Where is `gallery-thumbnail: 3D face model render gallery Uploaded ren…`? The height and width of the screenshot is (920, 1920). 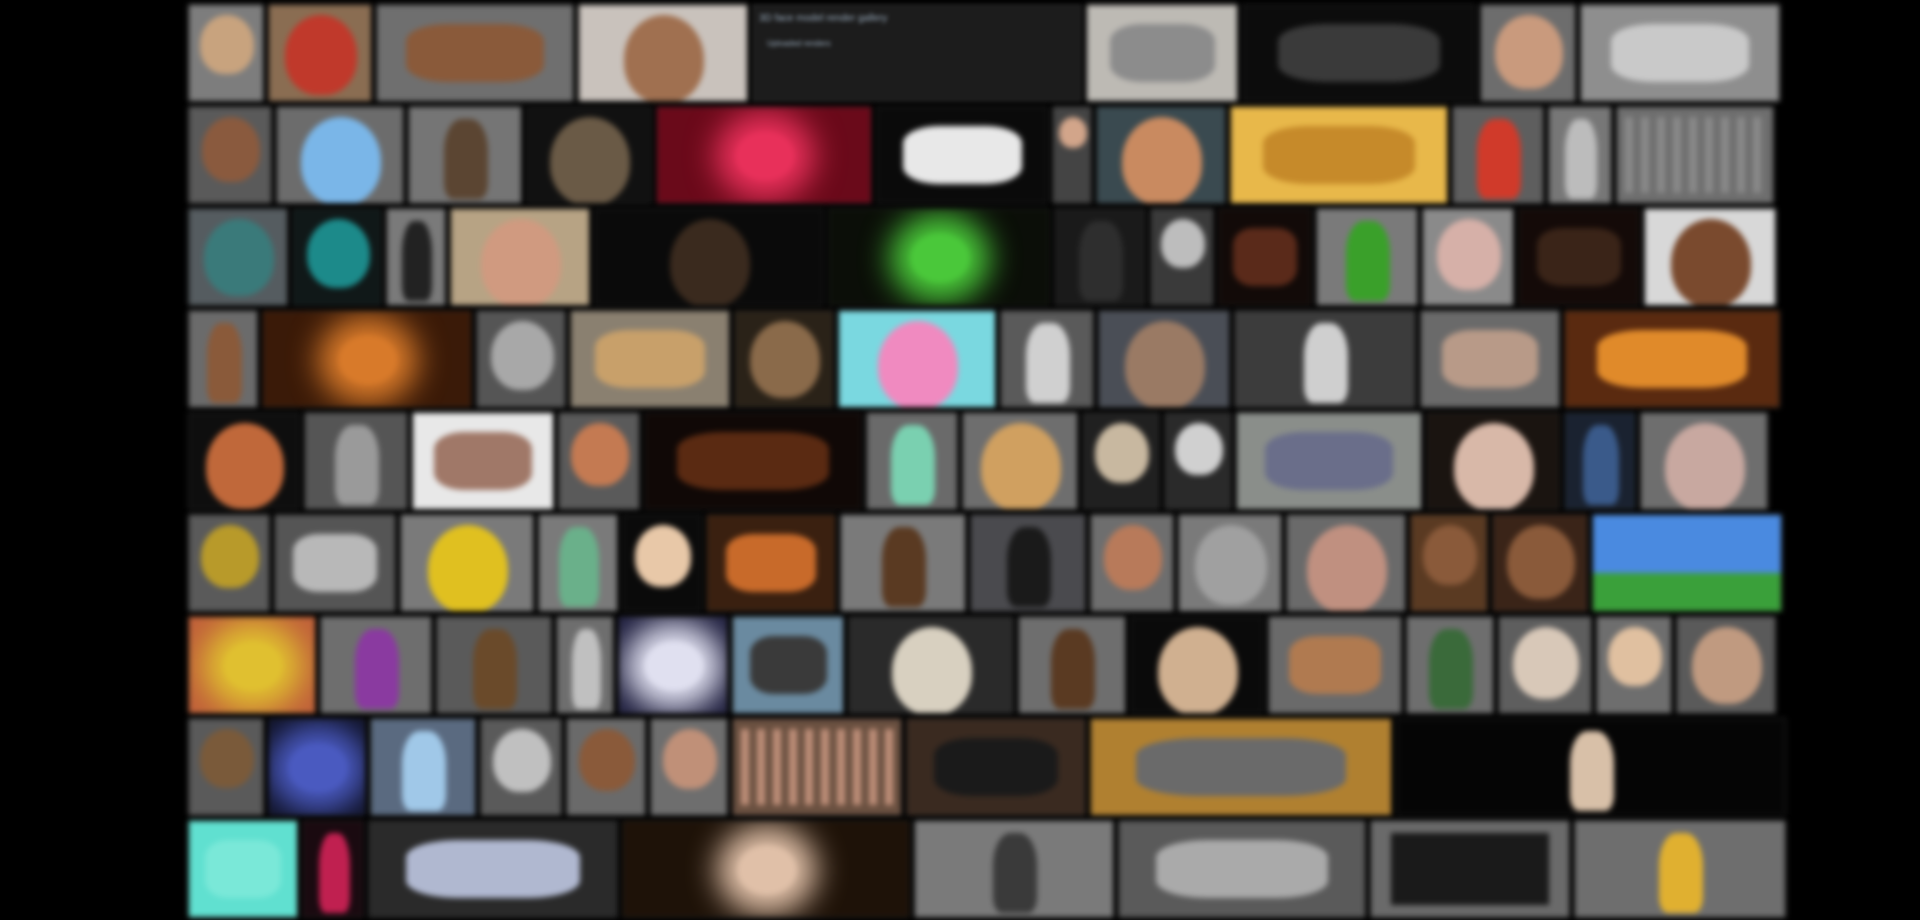
gallery-thumbnail: 3D face model render gallery Uploaded ren… is located at coordinates (917, 53).